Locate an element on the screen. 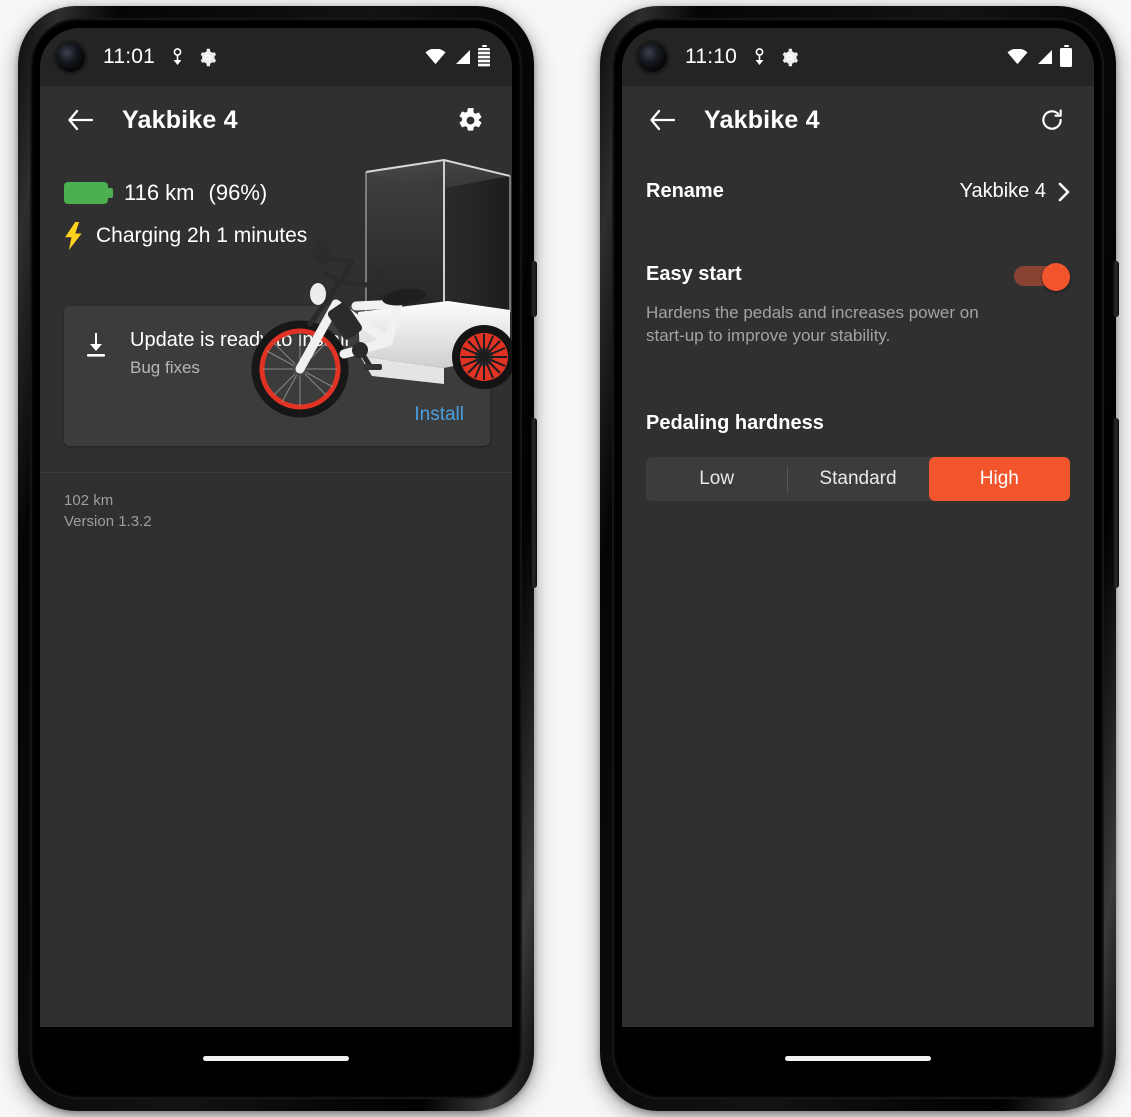 The image size is (1131, 1117). firmware-version: Version 1.3.2 is located at coordinates (108, 521).